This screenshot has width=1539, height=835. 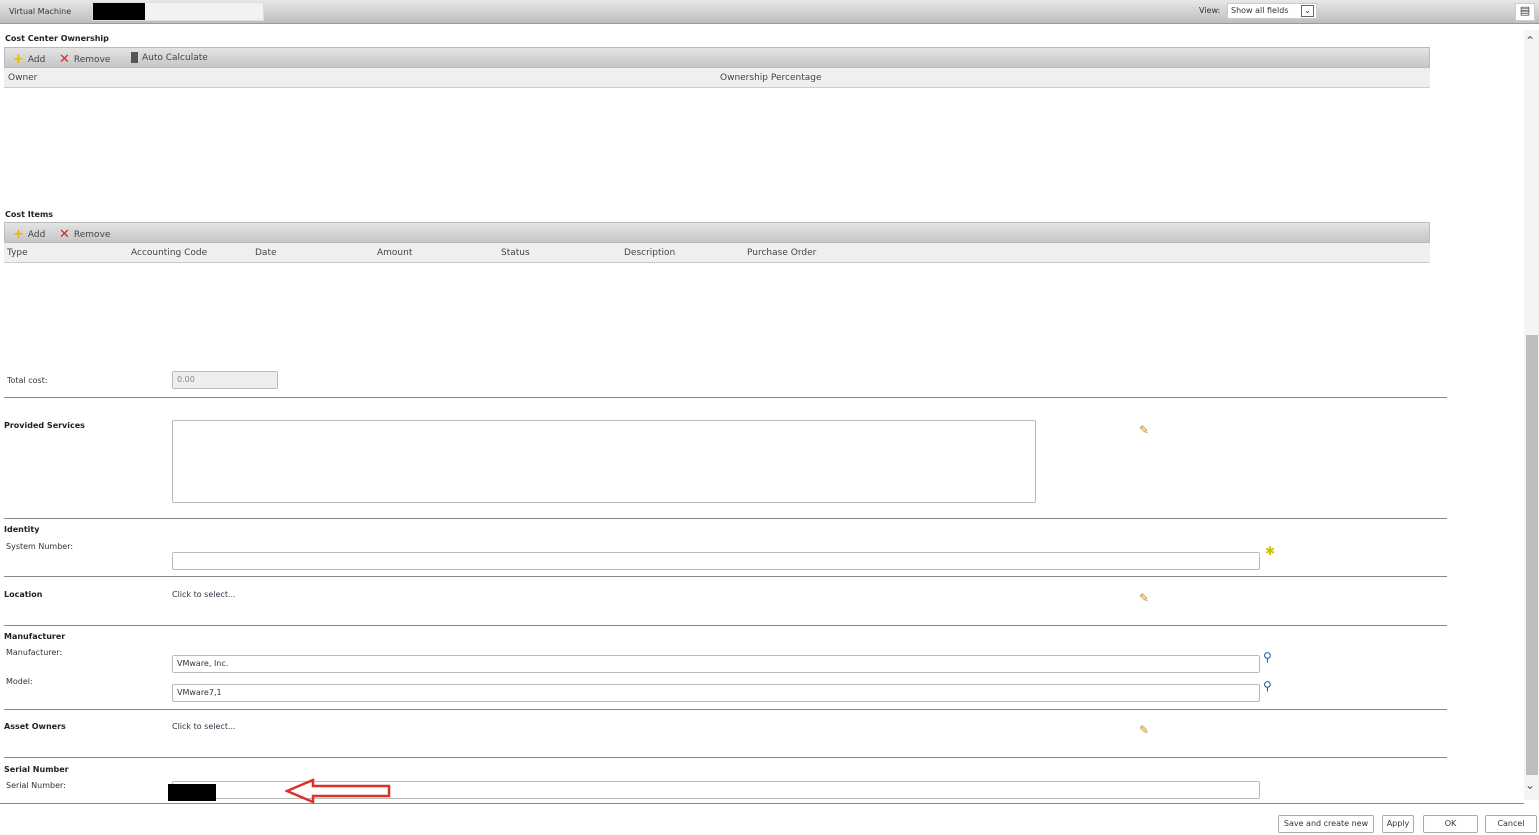 I want to click on column-status: Status, so click(x=515, y=253).